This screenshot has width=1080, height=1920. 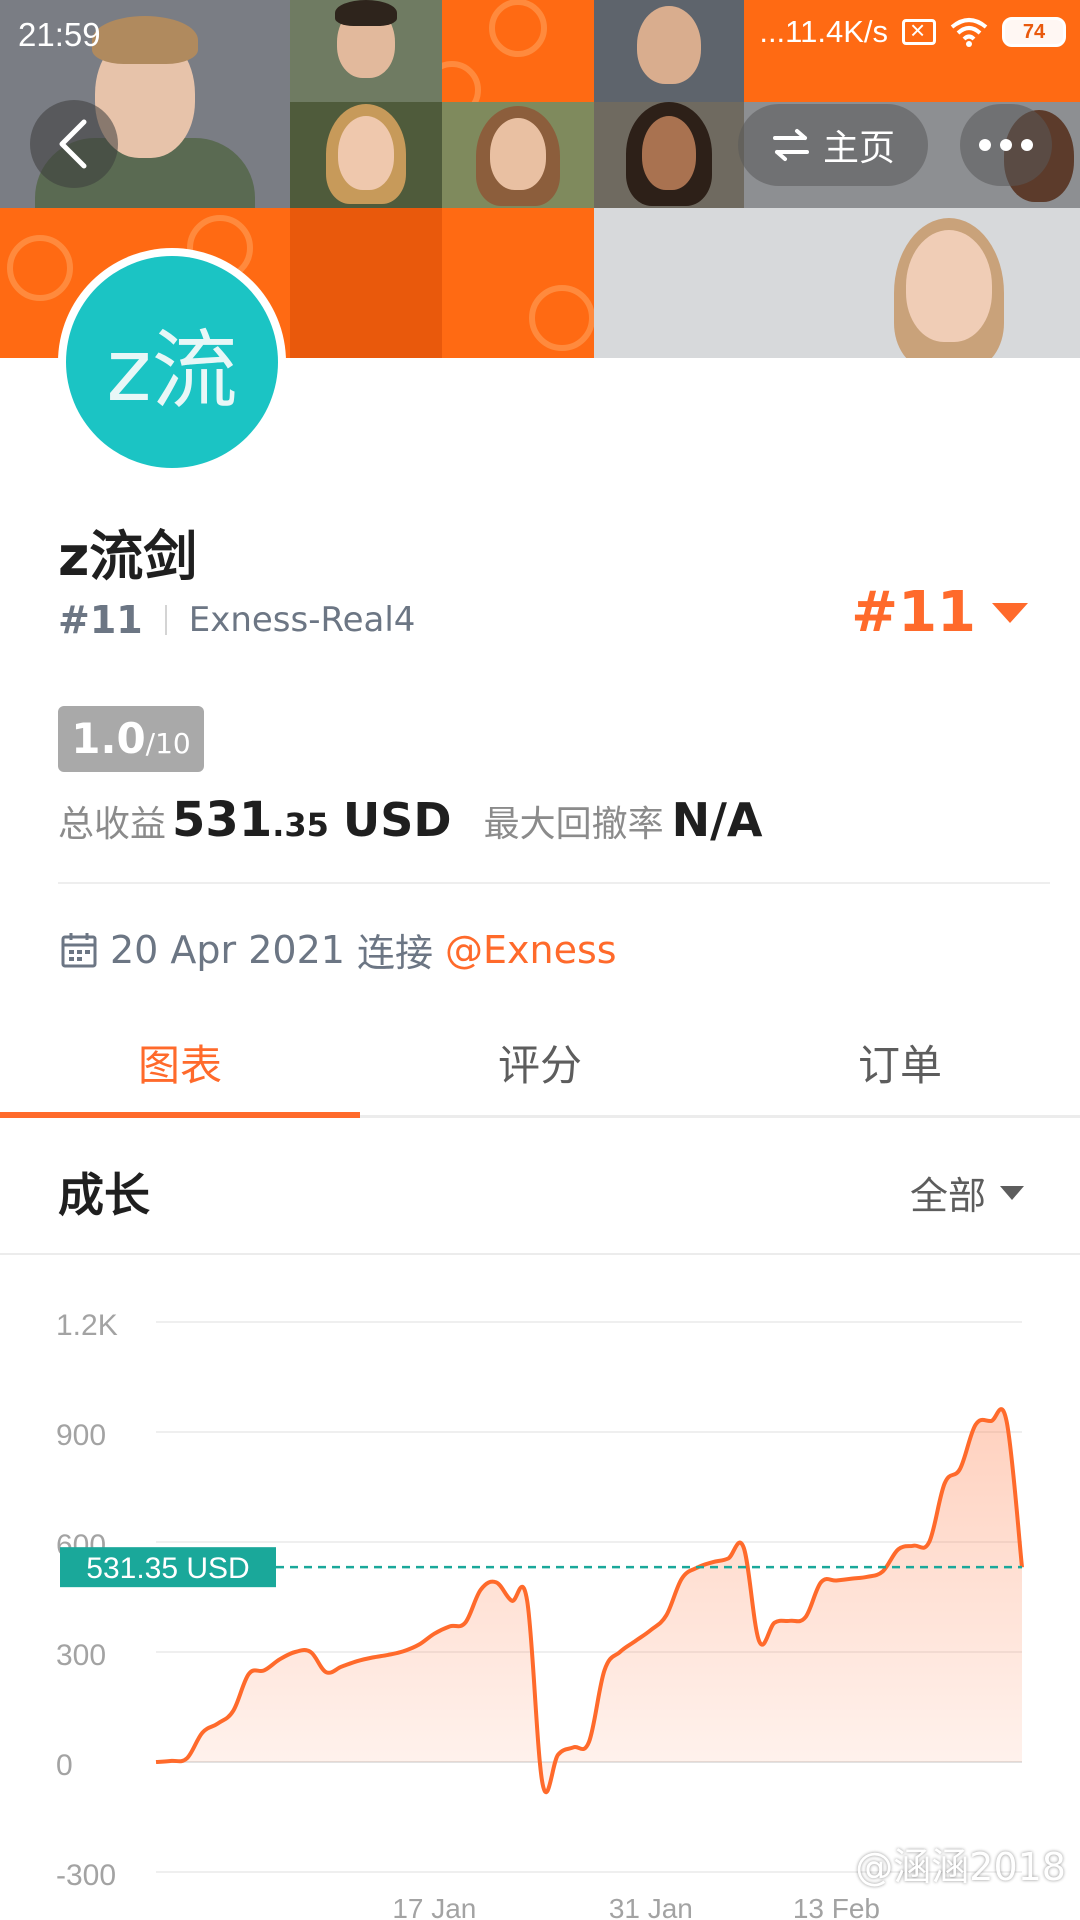 I want to click on range-dropdown: 全部, so click(x=967, y=1192).